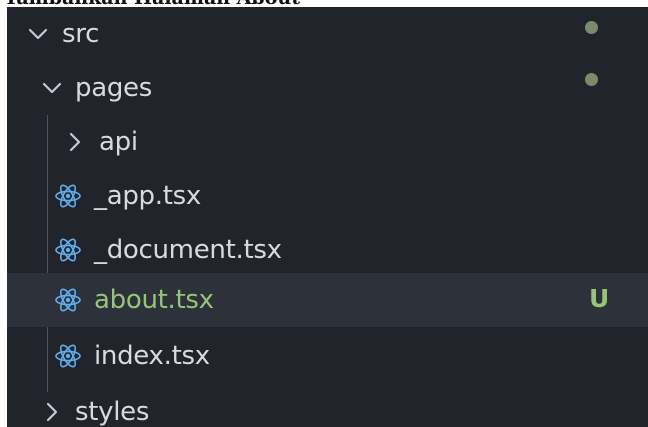 This screenshot has width=648, height=427. What do you see at coordinates (113, 88) in the screenshot?
I see `folder-label-pages: pages` at bounding box center [113, 88].